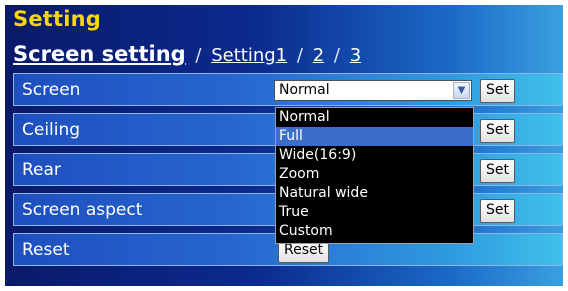  What do you see at coordinates (374, 231) in the screenshot?
I see `dropdown-option: Custom` at bounding box center [374, 231].